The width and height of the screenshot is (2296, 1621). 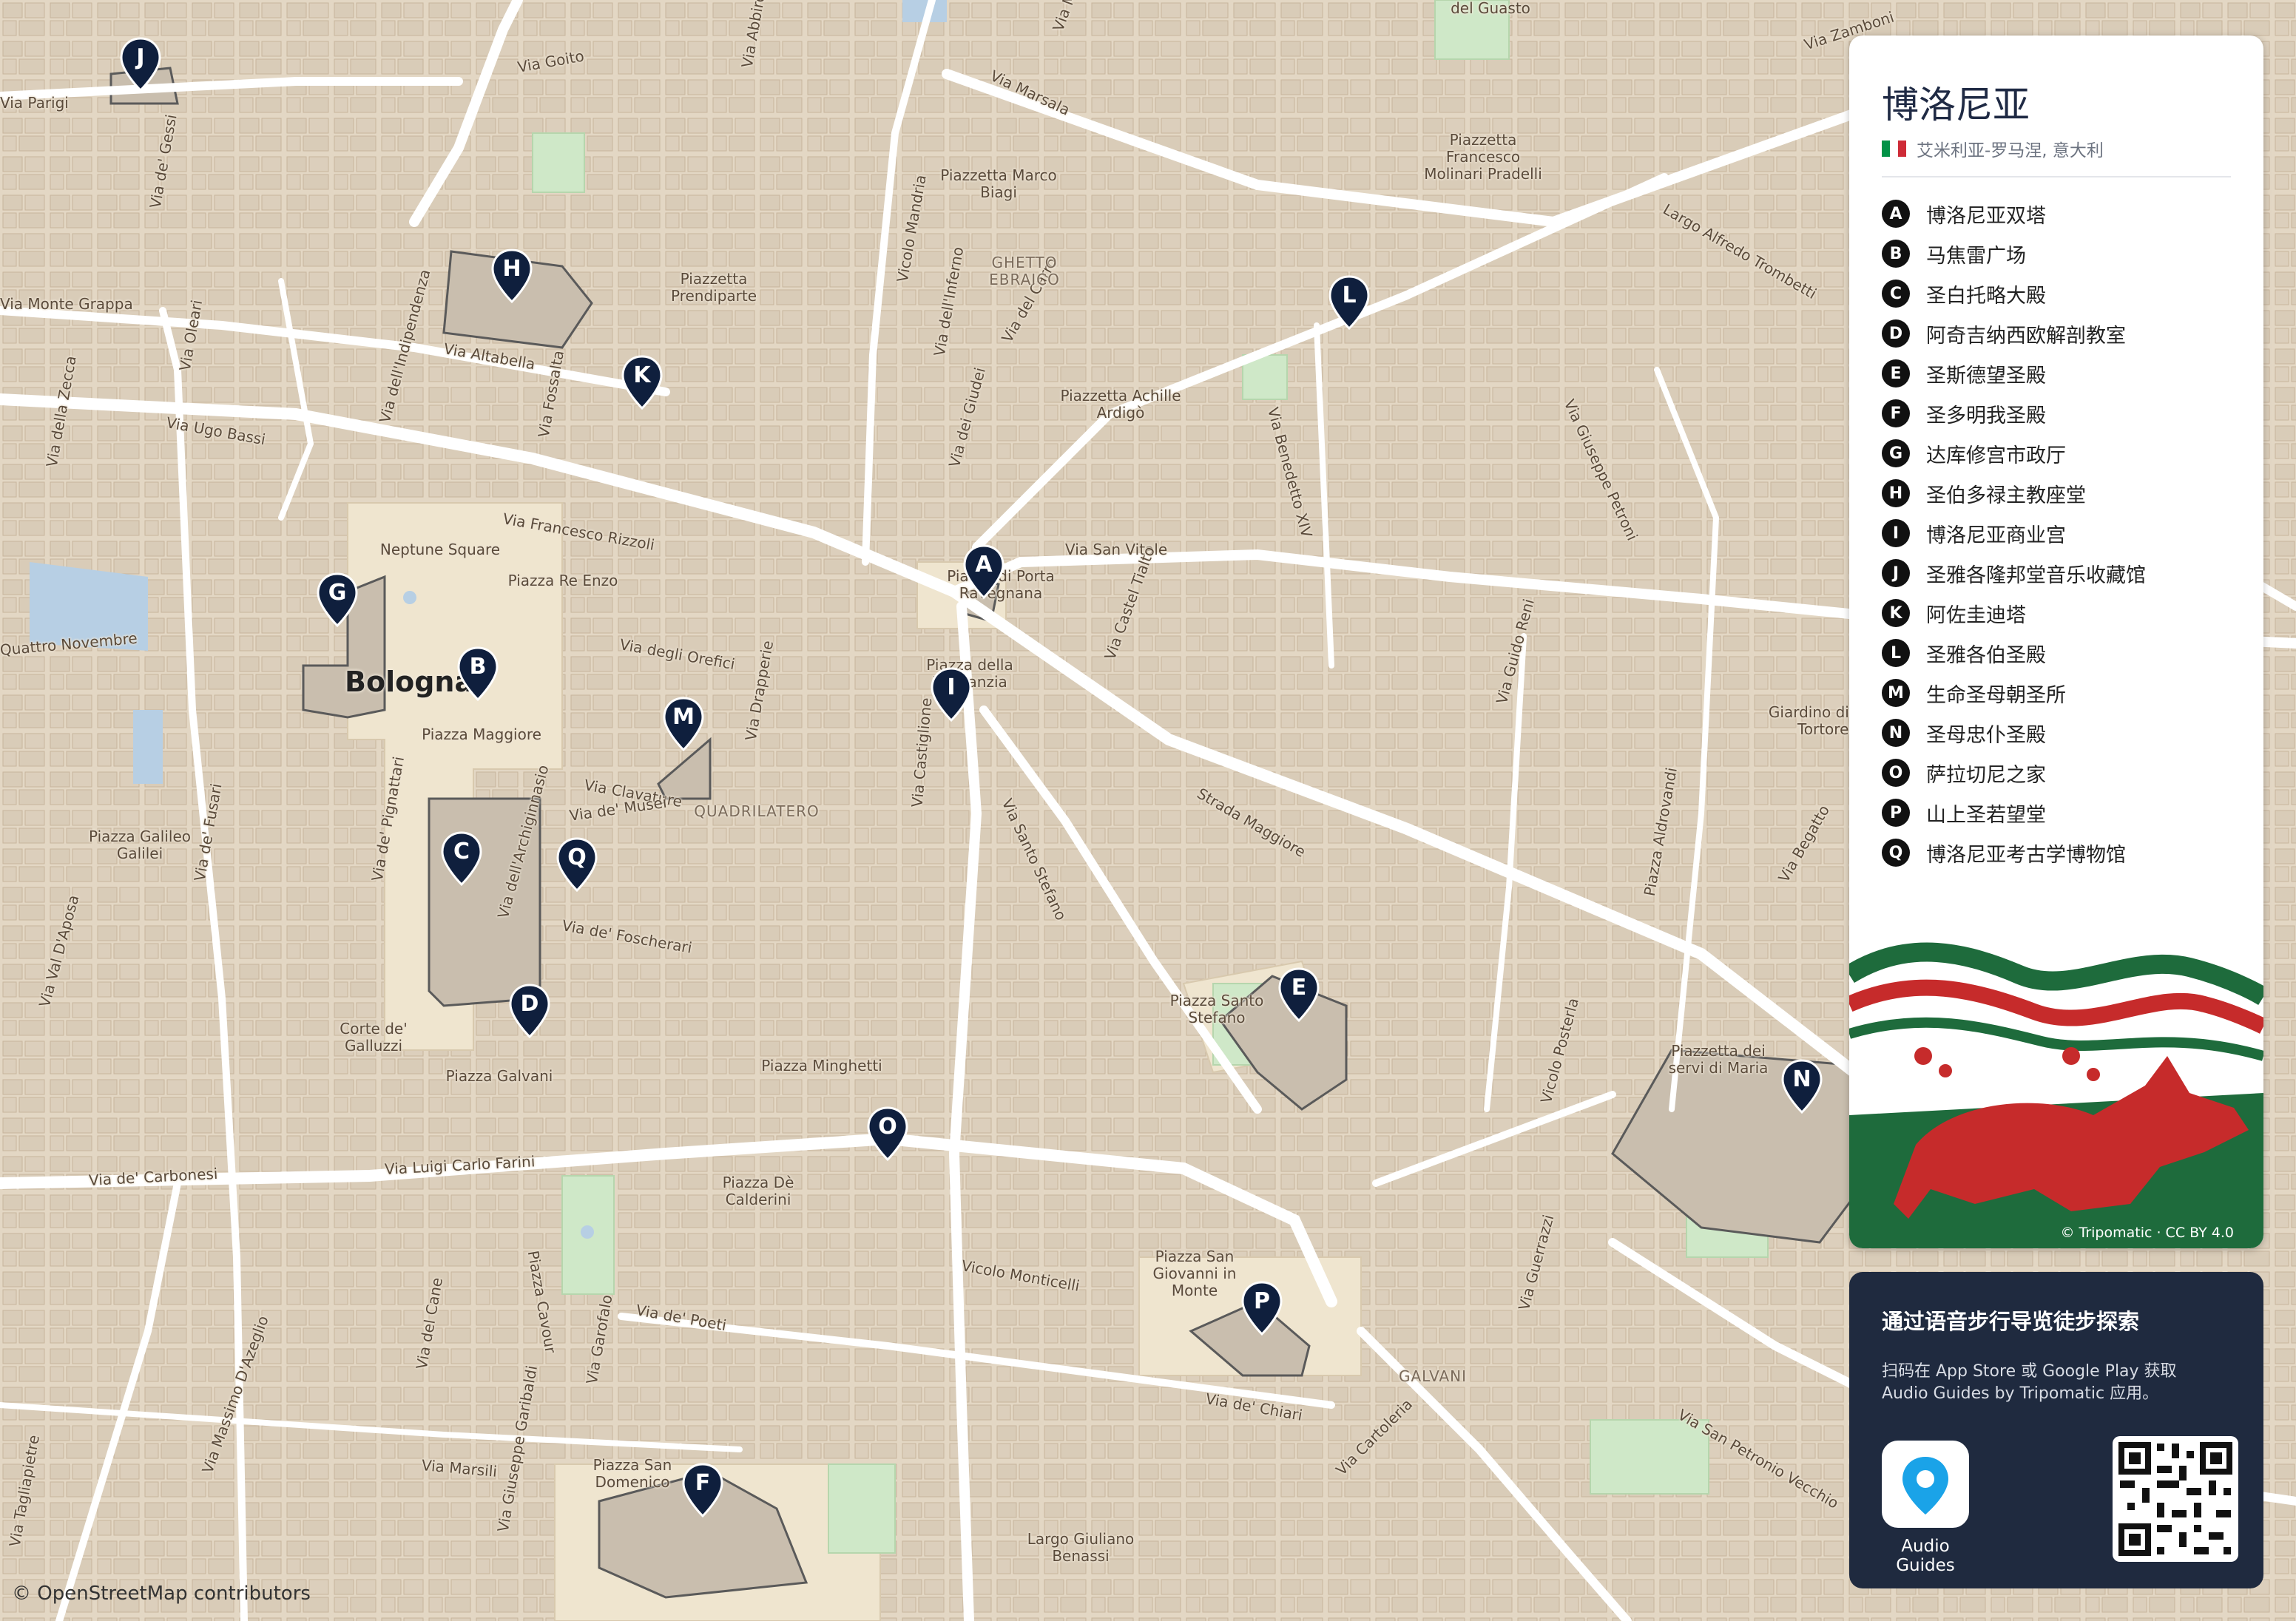 What do you see at coordinates (1896, 813) in the screenshot?
I see `poi-key-badge: P` at bounding box center [1896, 813].